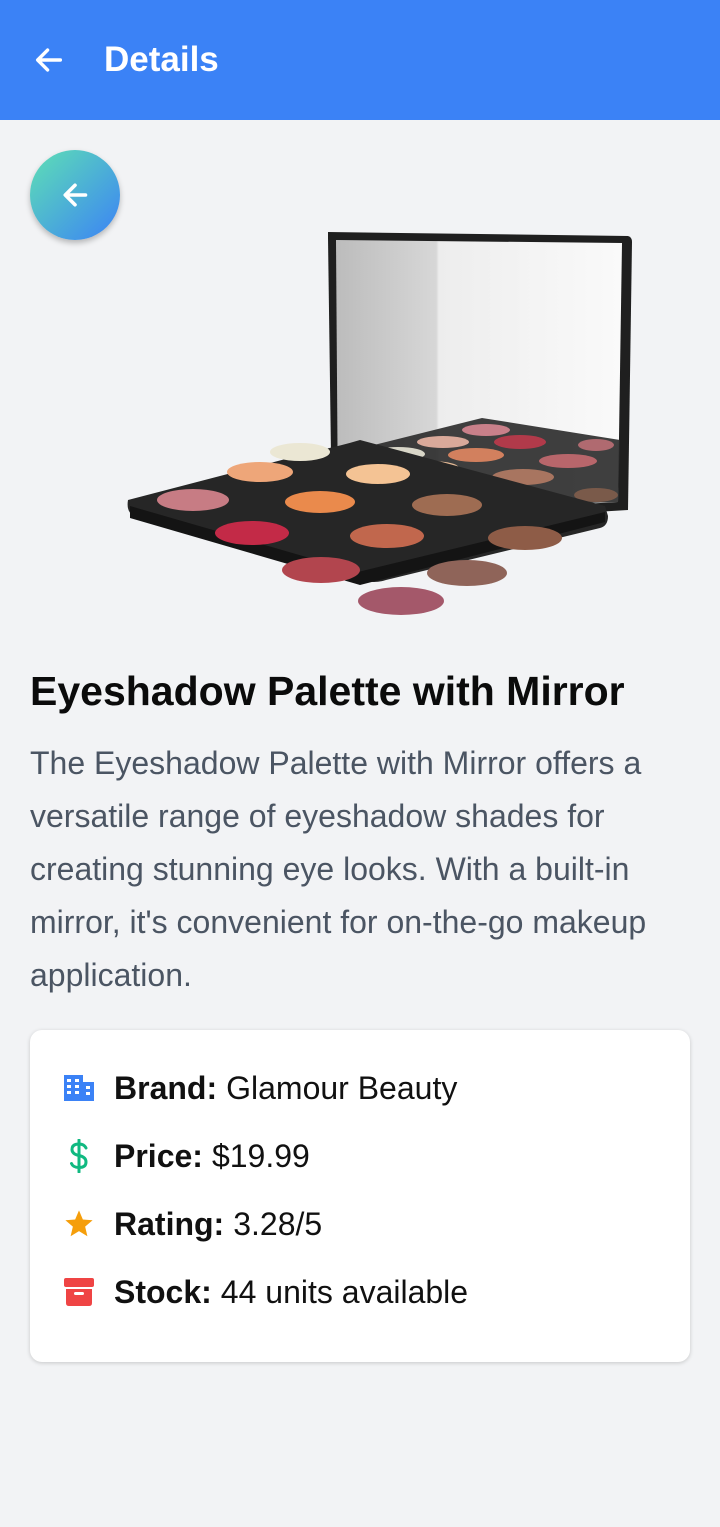 The image size is (720, 1527). I want to click on appbar-back-button, so click(49, 60).